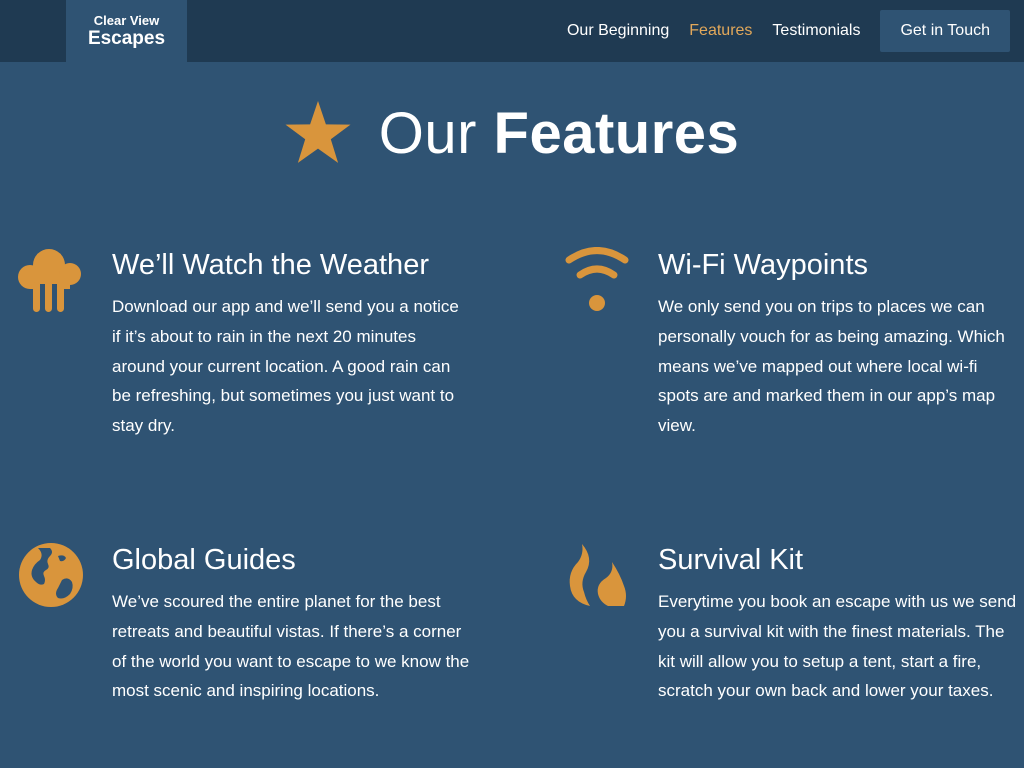  I want to click on globe-icon, so click(51, 575).